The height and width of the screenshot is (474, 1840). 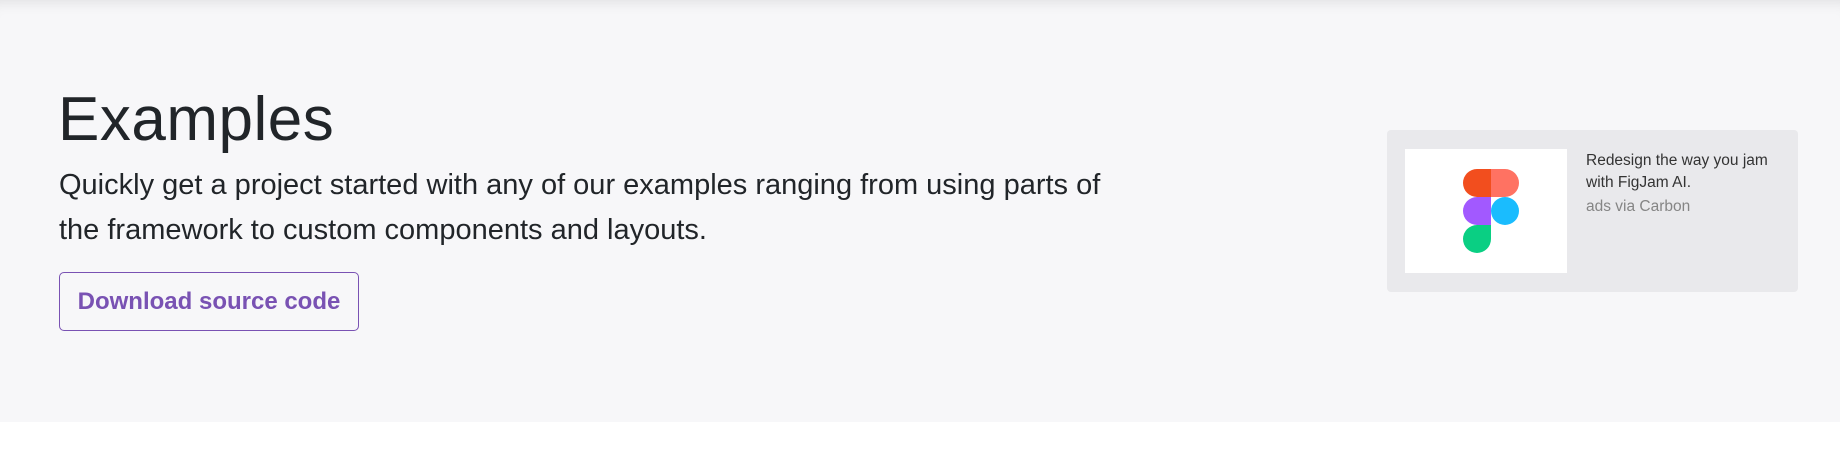 What do you see at coordinates (1477, 183) in the screenshot?
I see `figma-logo-red-shape` at bounding box center [1477, 183].